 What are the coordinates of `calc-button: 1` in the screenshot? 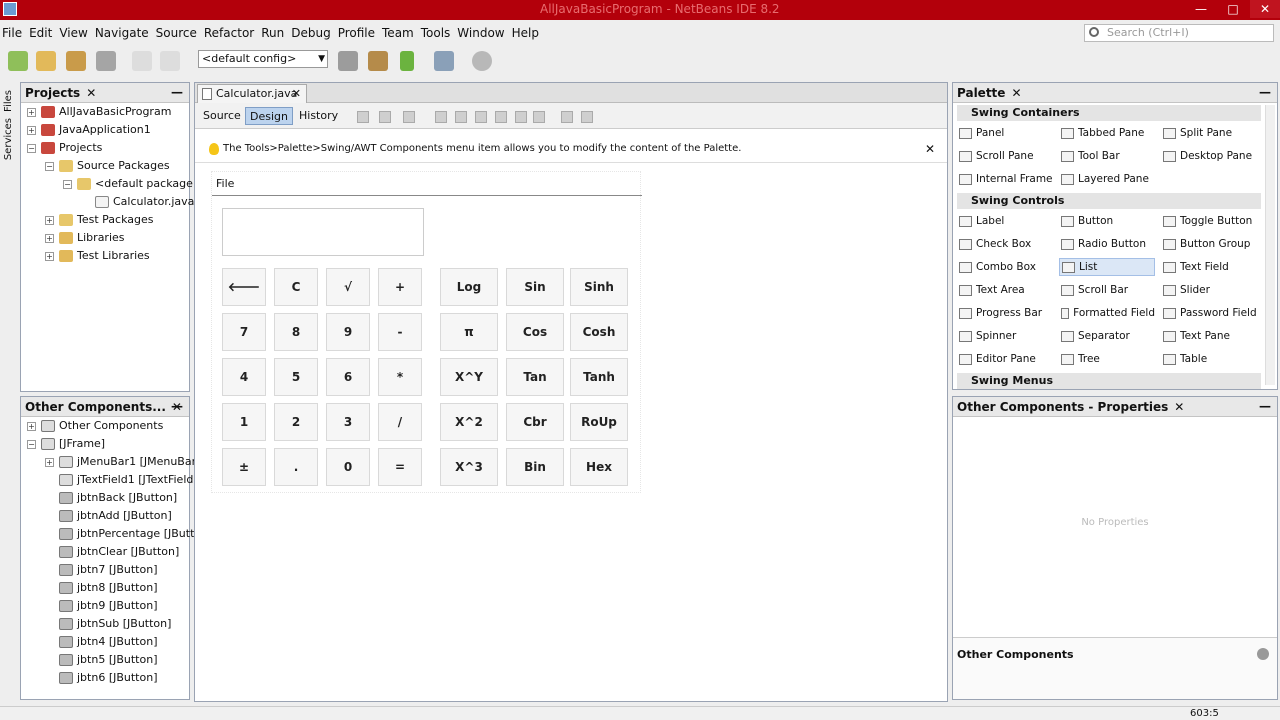 It's located at (244, 422).